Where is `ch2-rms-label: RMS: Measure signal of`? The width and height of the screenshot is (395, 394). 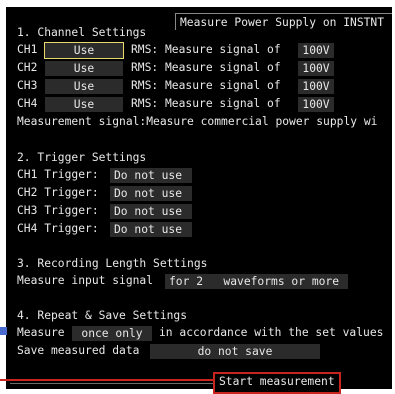 ch2-rms-label: RMS: Measure signal of is located at coordinates (206, 67).